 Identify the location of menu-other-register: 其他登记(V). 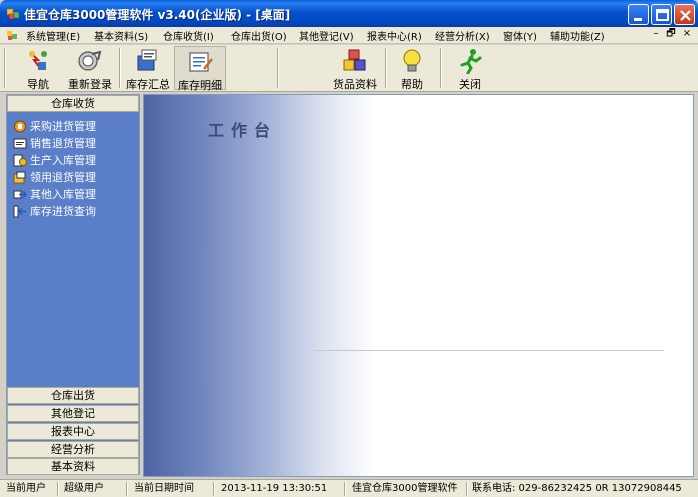
(326, 35).